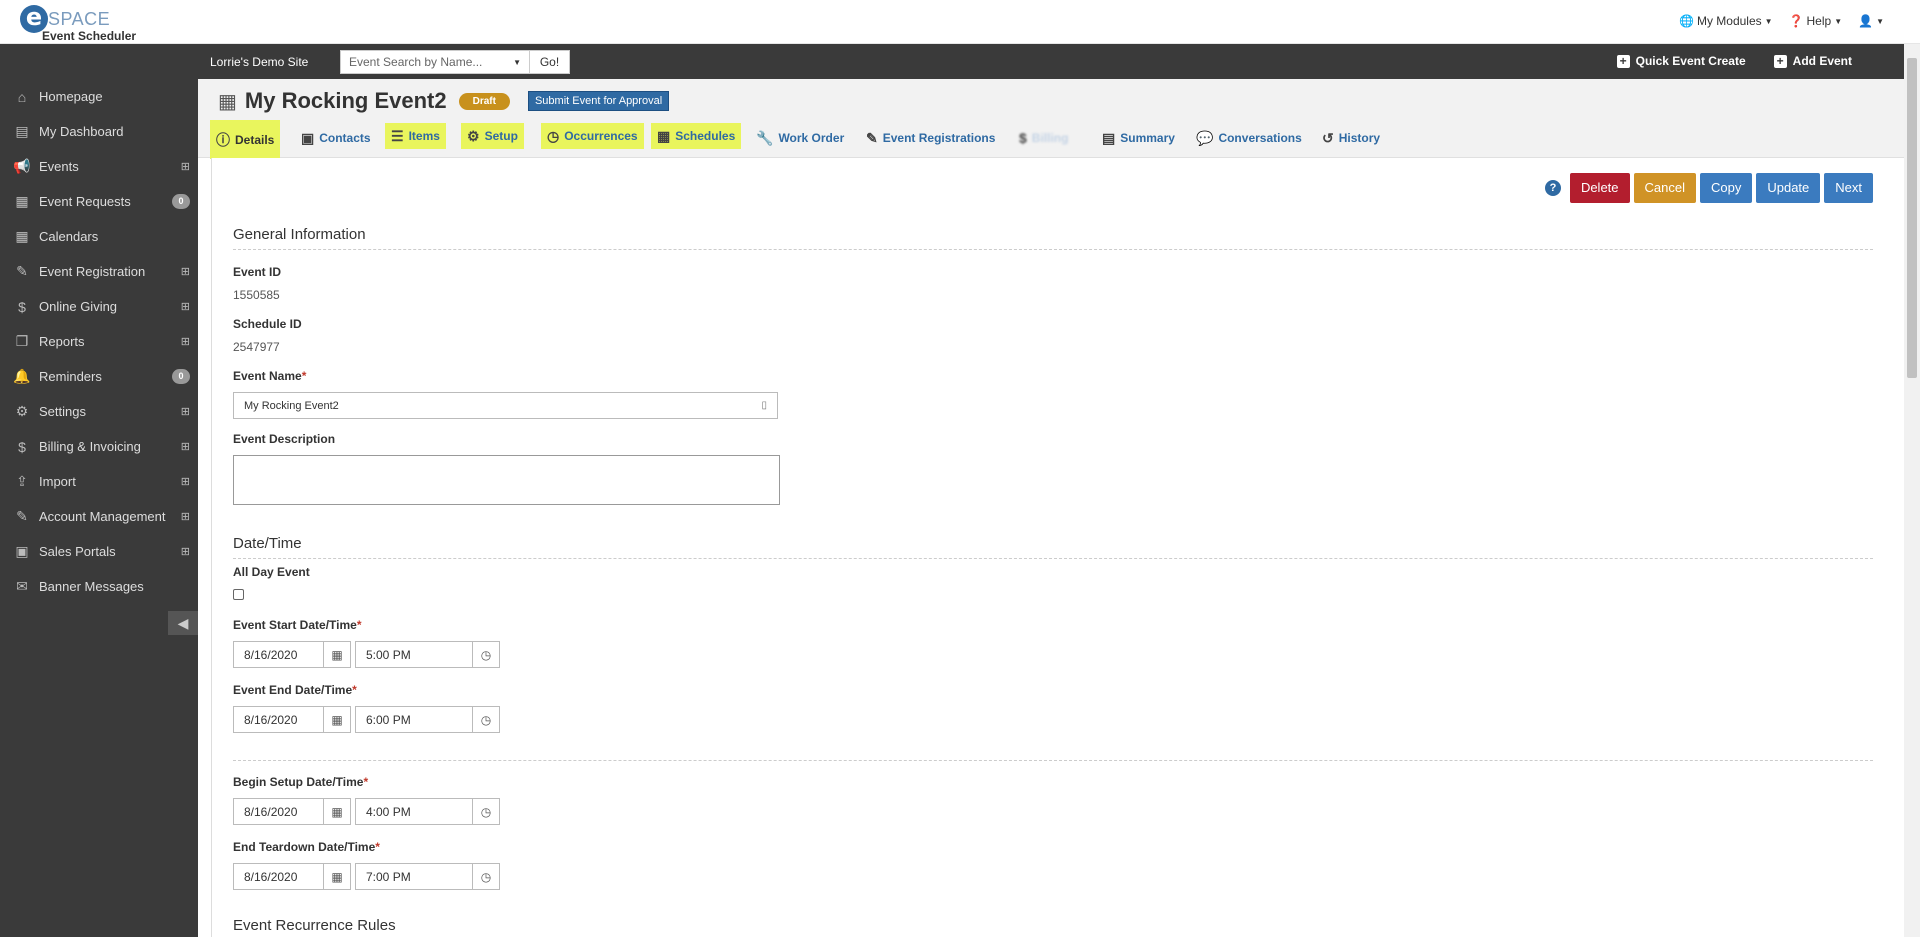 This screenshot has width=1920, height=937. What do you see at coordinates (1871, 21) in the screenshot?
I see `user-menu: 👤 ▼` at bounding box center [1871, 21].